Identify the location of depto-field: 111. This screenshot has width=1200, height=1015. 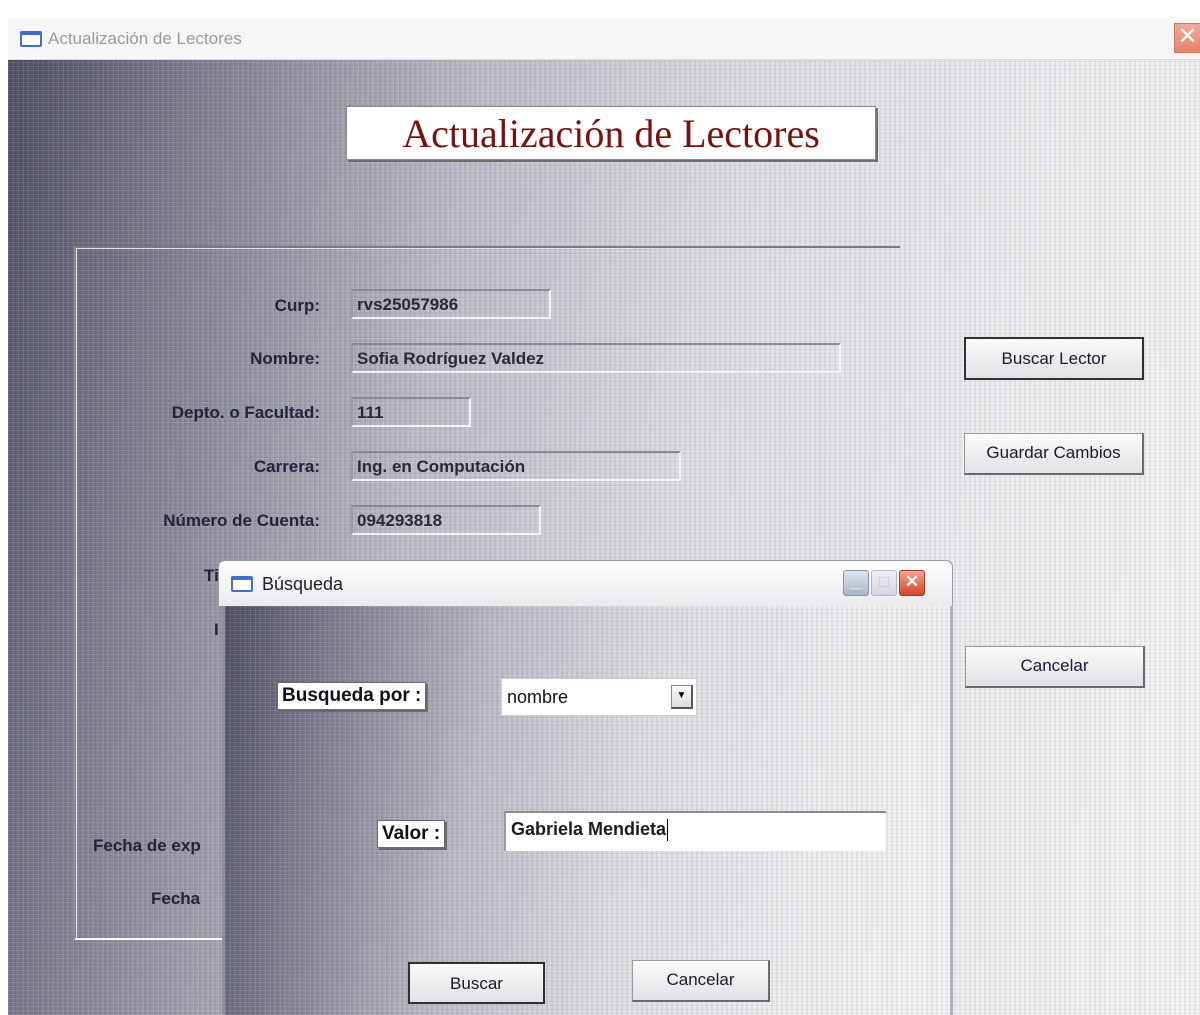
(411, 412).